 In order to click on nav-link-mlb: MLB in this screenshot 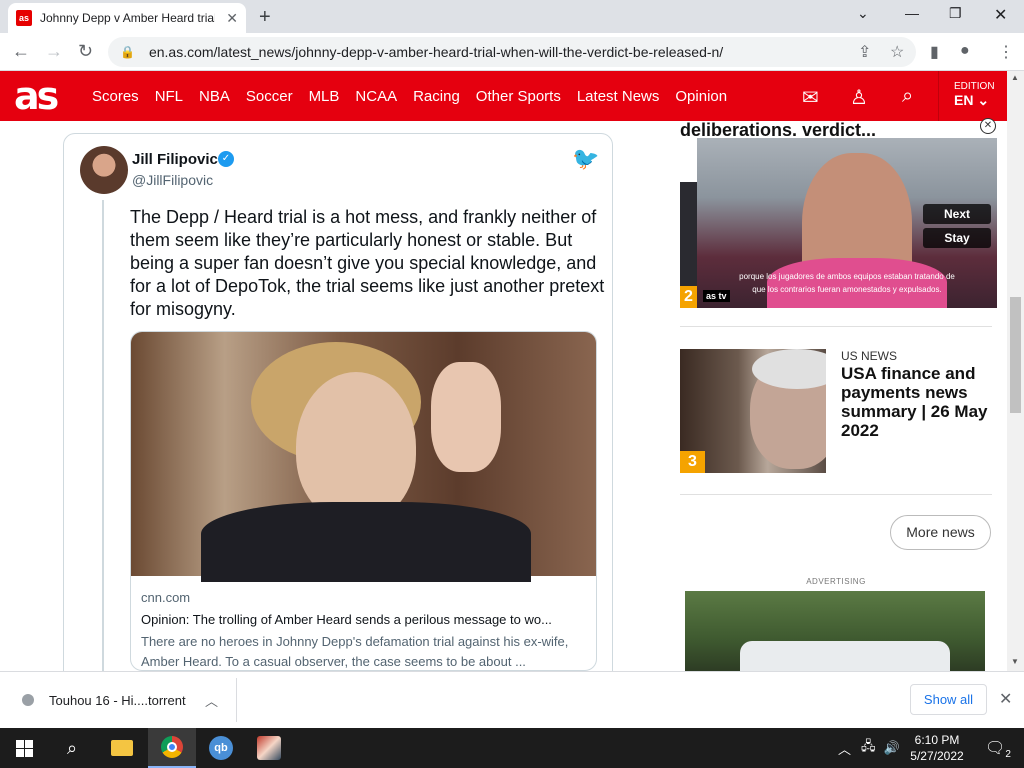, I will do `click(324, 96)`.